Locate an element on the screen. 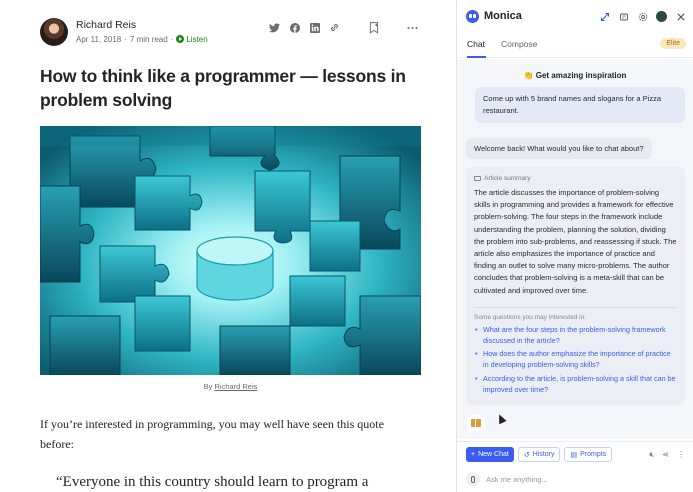  prompts-button: ▤ Prompts is located at coordinates (588, 454).